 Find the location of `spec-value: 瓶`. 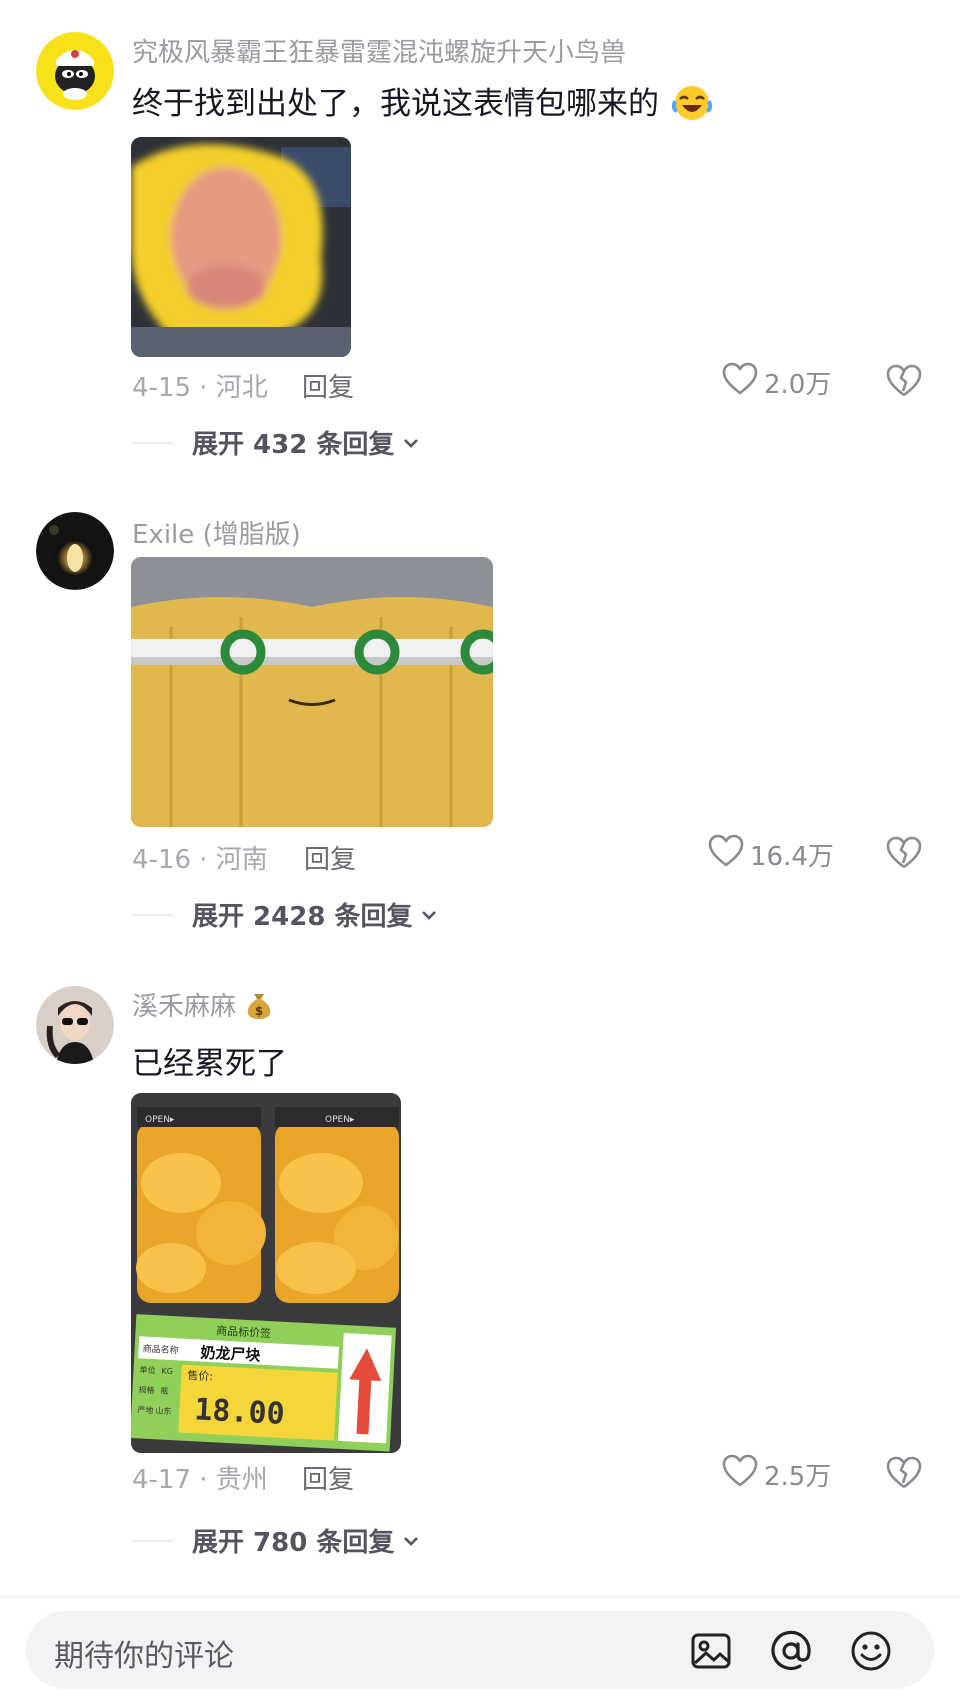

spec-value: 瓶 is located at coordinates (164, 1390).